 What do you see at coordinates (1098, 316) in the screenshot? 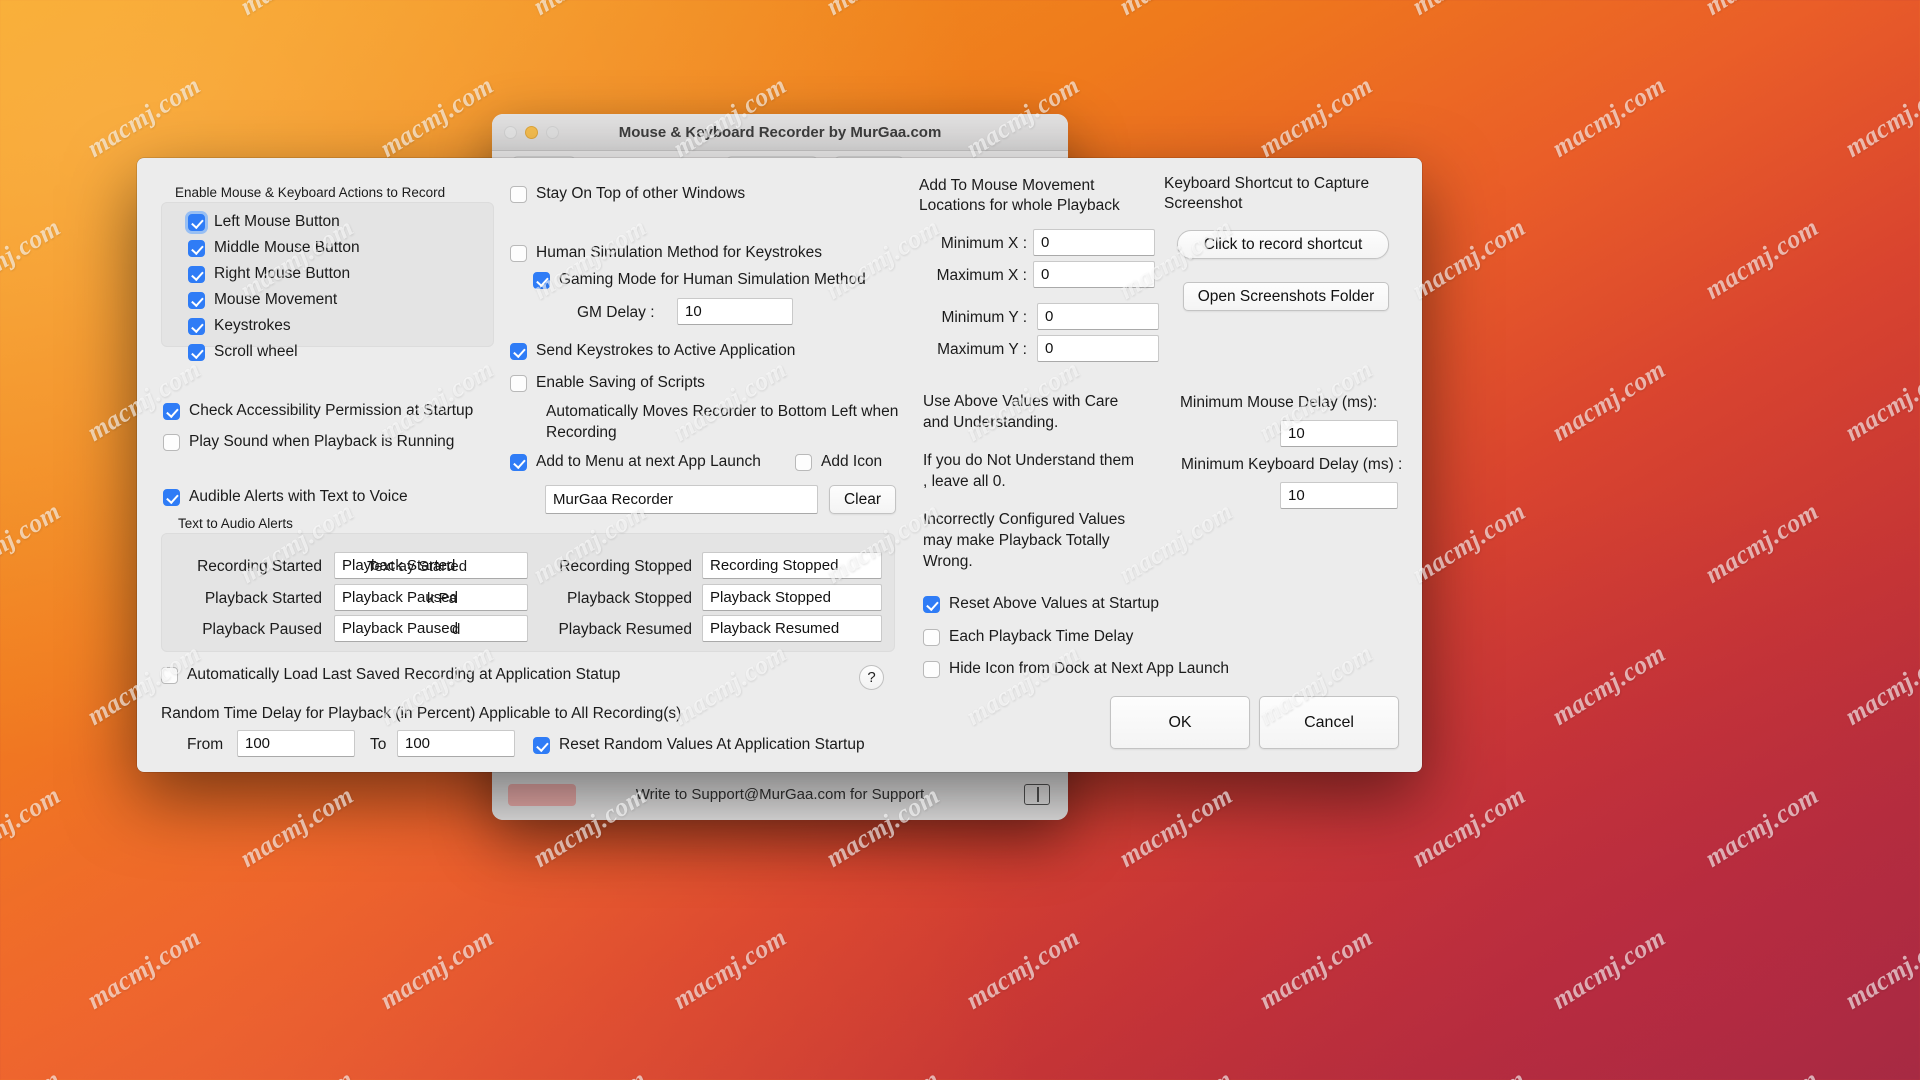
I see `input-minimum-y: 0` at bounding box center [1098, 316].